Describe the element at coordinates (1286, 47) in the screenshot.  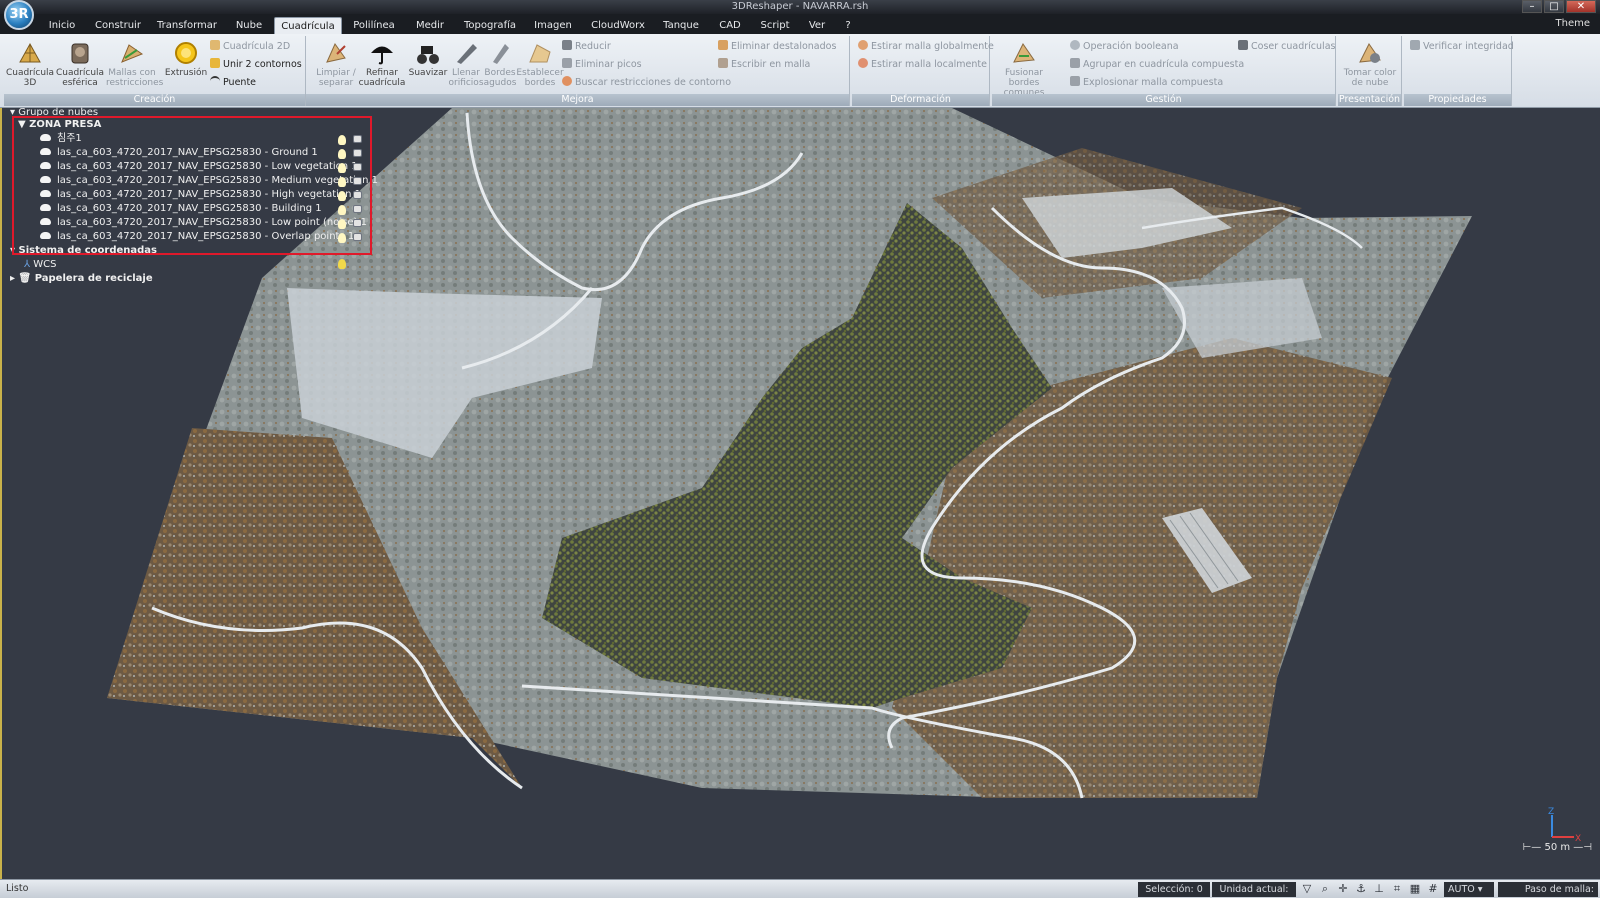
I see `coser-cuadriculas-button: Coser cuadrículas` at that location.